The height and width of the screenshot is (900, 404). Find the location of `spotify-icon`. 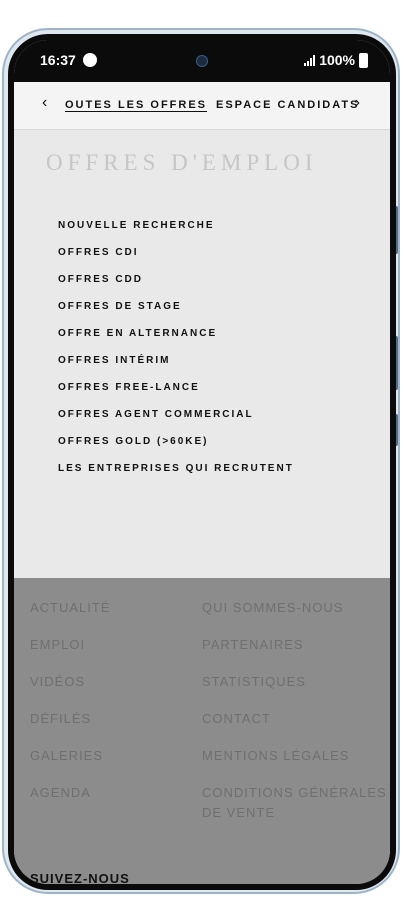

spotify-icon is located at coordinates (90, 60).